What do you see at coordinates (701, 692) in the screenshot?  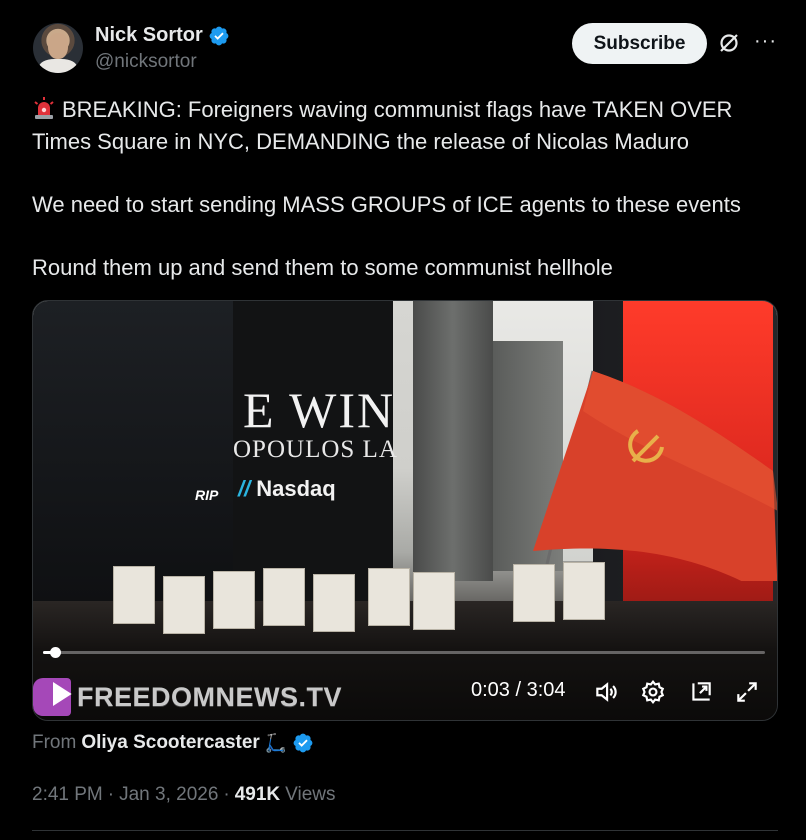 I see `pip-icon` at bounding box center [701, 692].